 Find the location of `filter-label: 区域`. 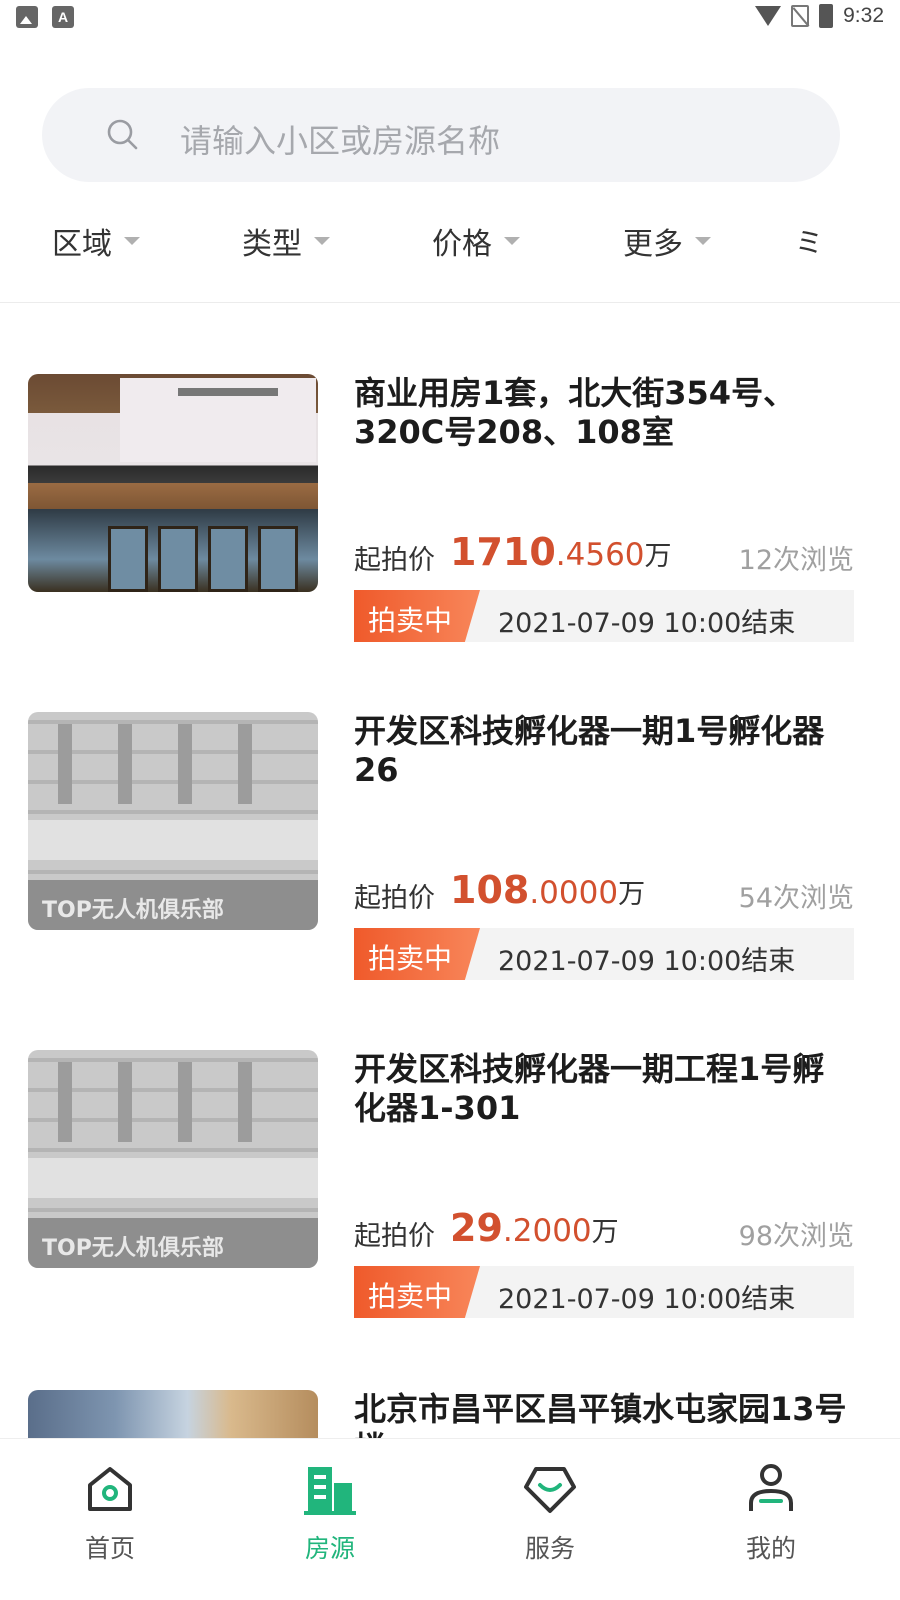

filter-label: 区域 is located at coordinates (82, 244).